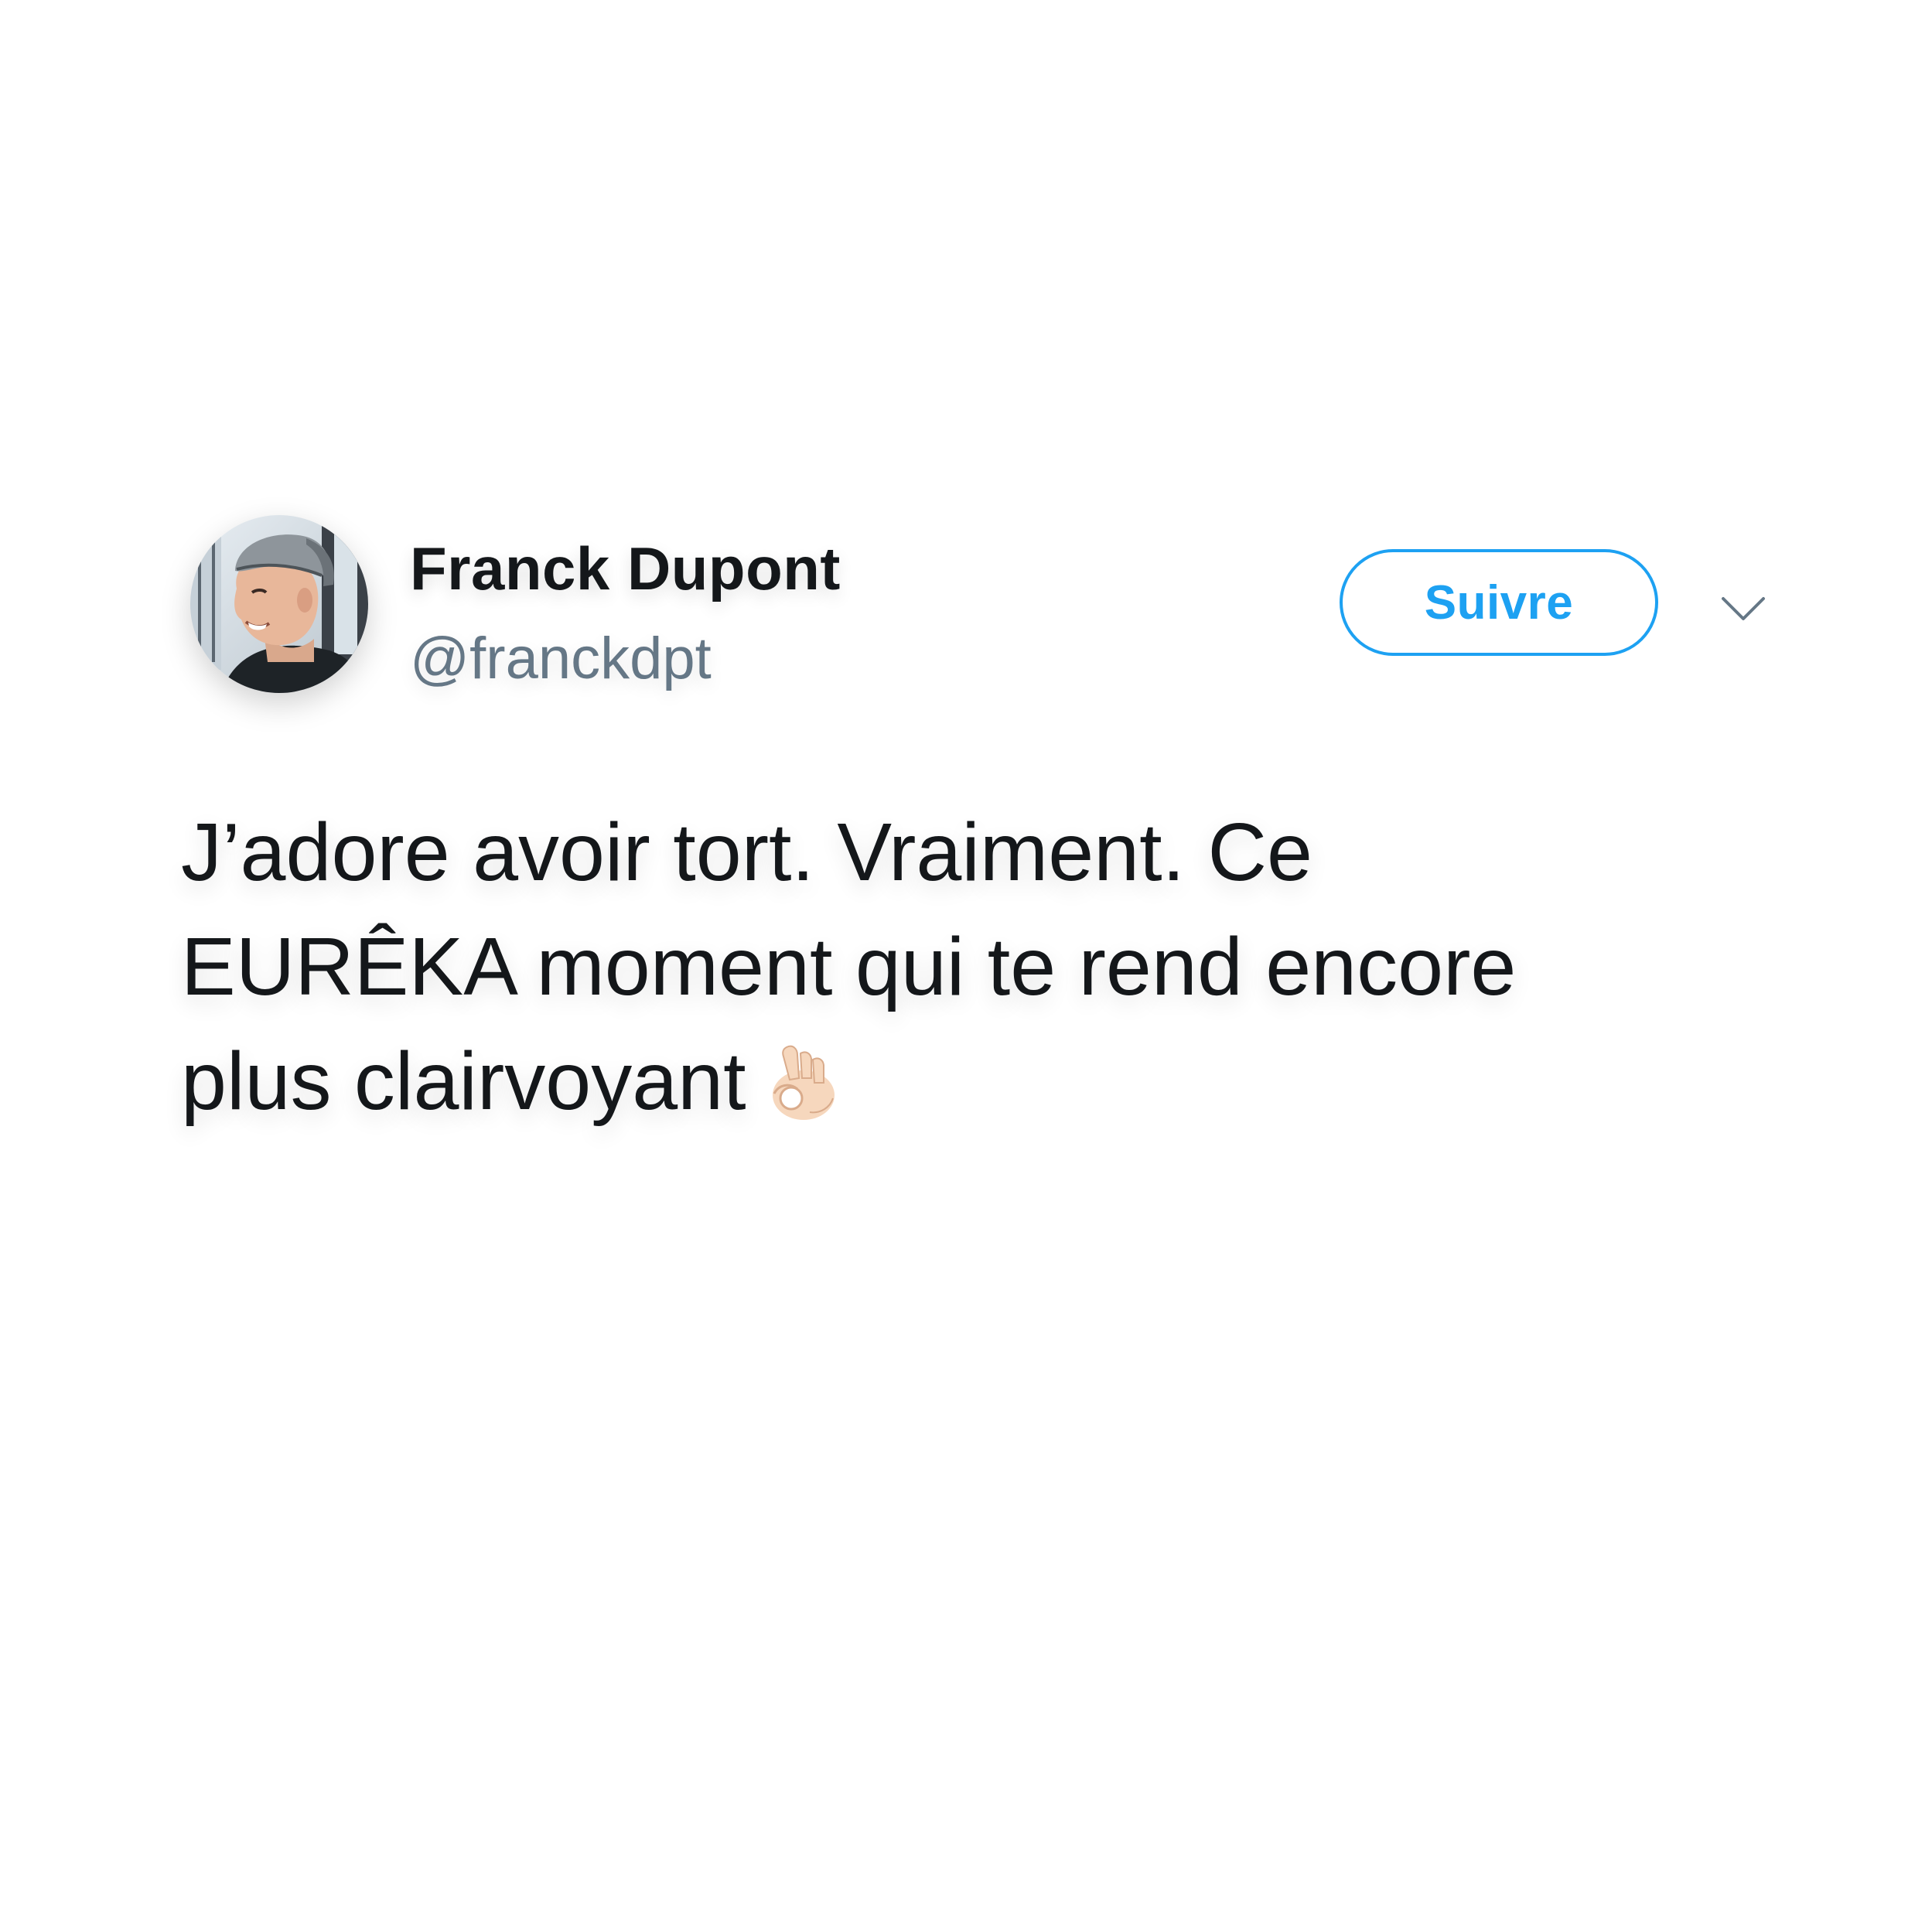 Image resolution: width=1932 pixels, height=1932 pixels. What do you see at coordinates (1743, 607) in the screenshot?
I see `chevron-down-icon` at bounding box center [1743, 607].